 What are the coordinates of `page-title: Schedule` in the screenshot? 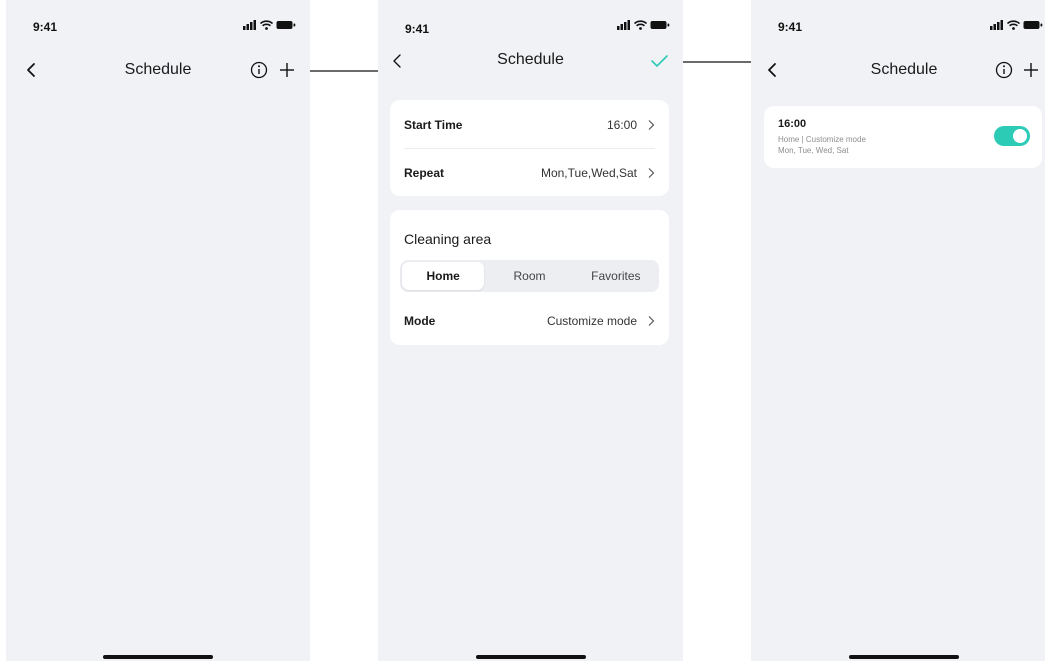 It's located at (530, 59).